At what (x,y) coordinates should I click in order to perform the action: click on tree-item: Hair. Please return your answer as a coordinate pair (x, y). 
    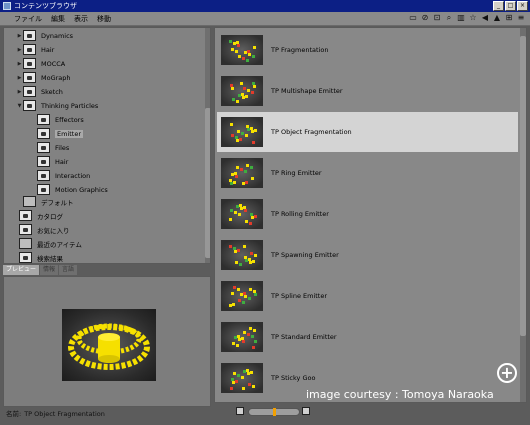
    Looking at the image, I should click on (49, 161).